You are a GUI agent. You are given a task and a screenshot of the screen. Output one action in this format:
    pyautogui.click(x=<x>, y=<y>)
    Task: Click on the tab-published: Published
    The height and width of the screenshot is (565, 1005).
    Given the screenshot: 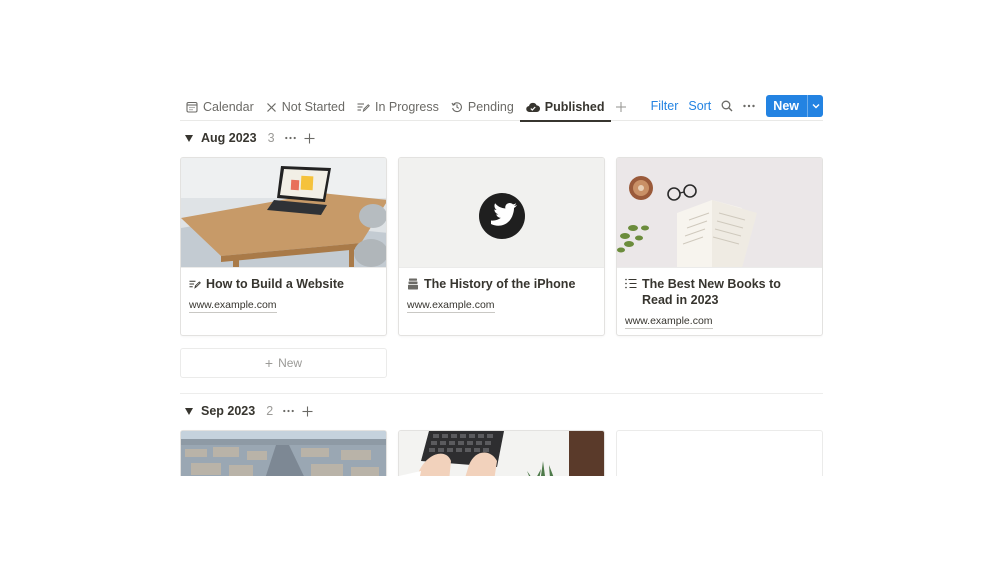 What is the action you would take?
    pyautogui.click(x=565, y=107)
    